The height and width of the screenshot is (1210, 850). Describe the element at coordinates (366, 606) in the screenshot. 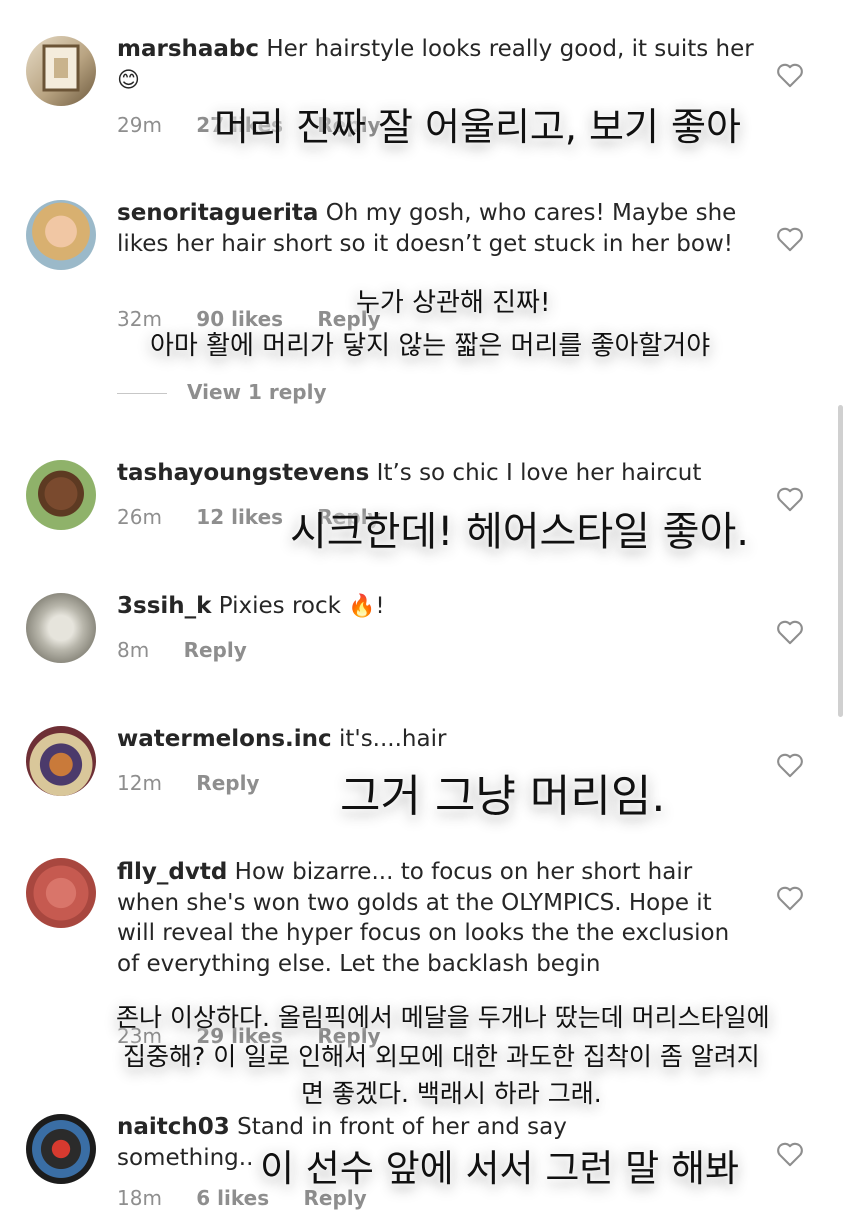

I see `fire-emoji: 🔥!` at that location.